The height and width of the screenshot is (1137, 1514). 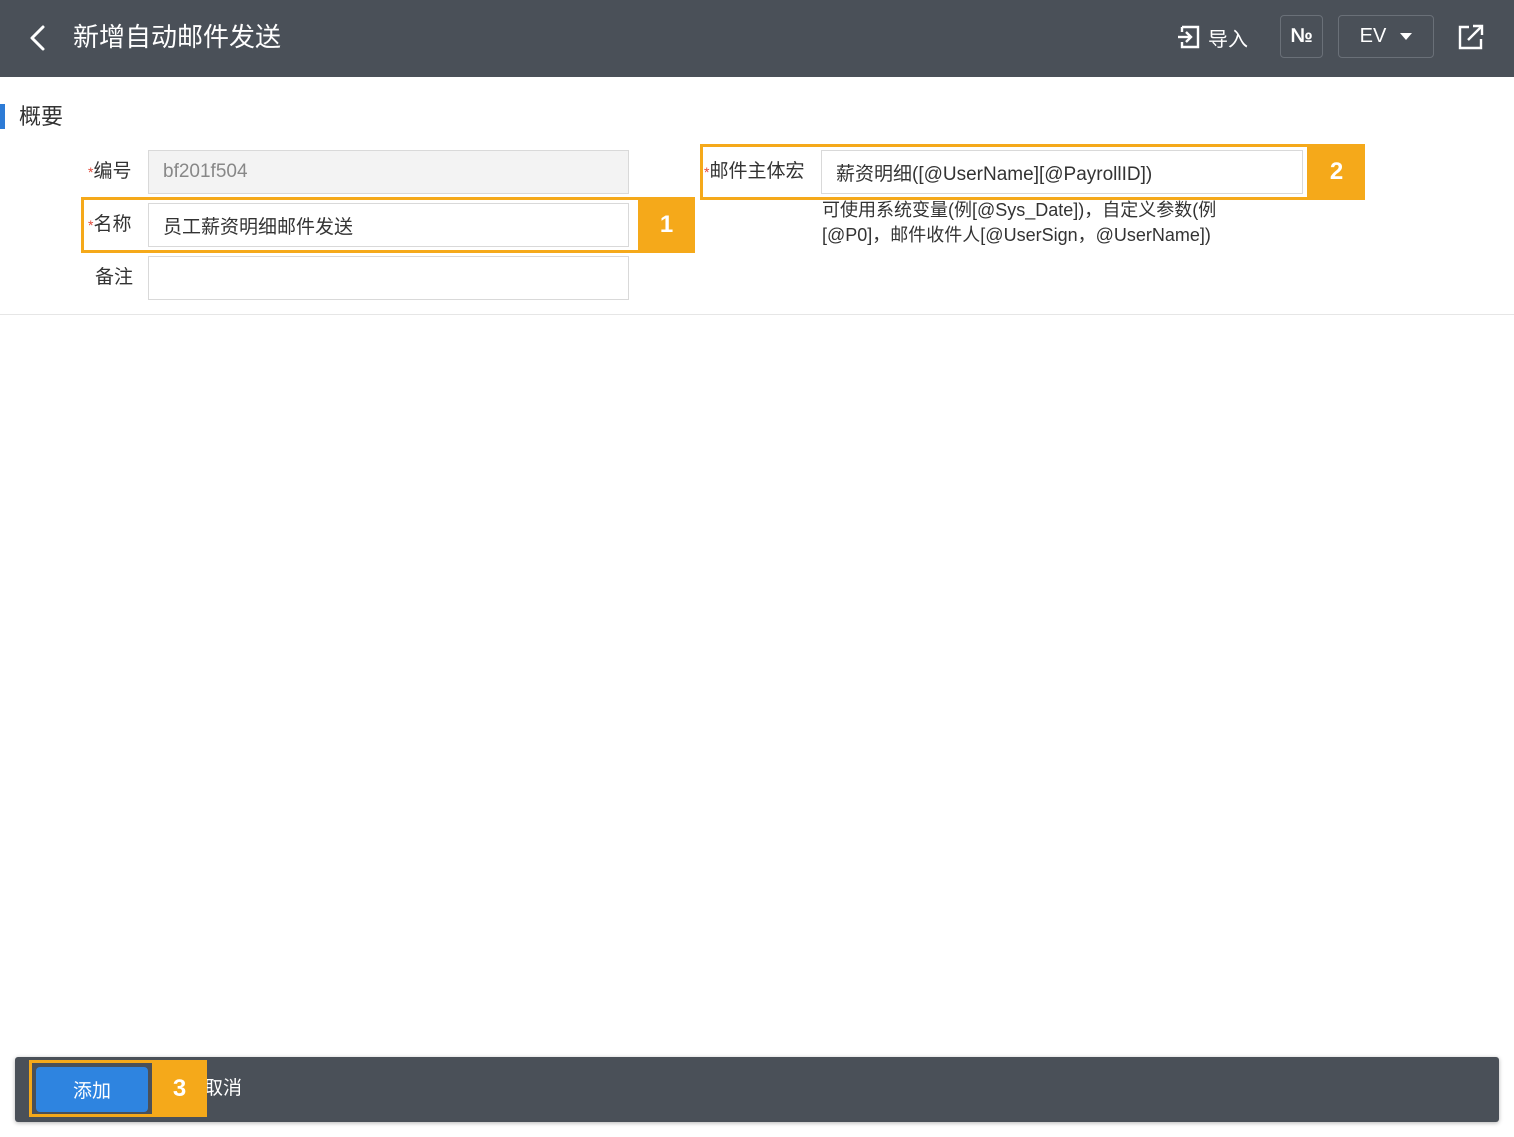 What do you see at coordinates (1228, 39) in the screenshot?
I see `import-label: 导入` at bounding box center [1228, 39].